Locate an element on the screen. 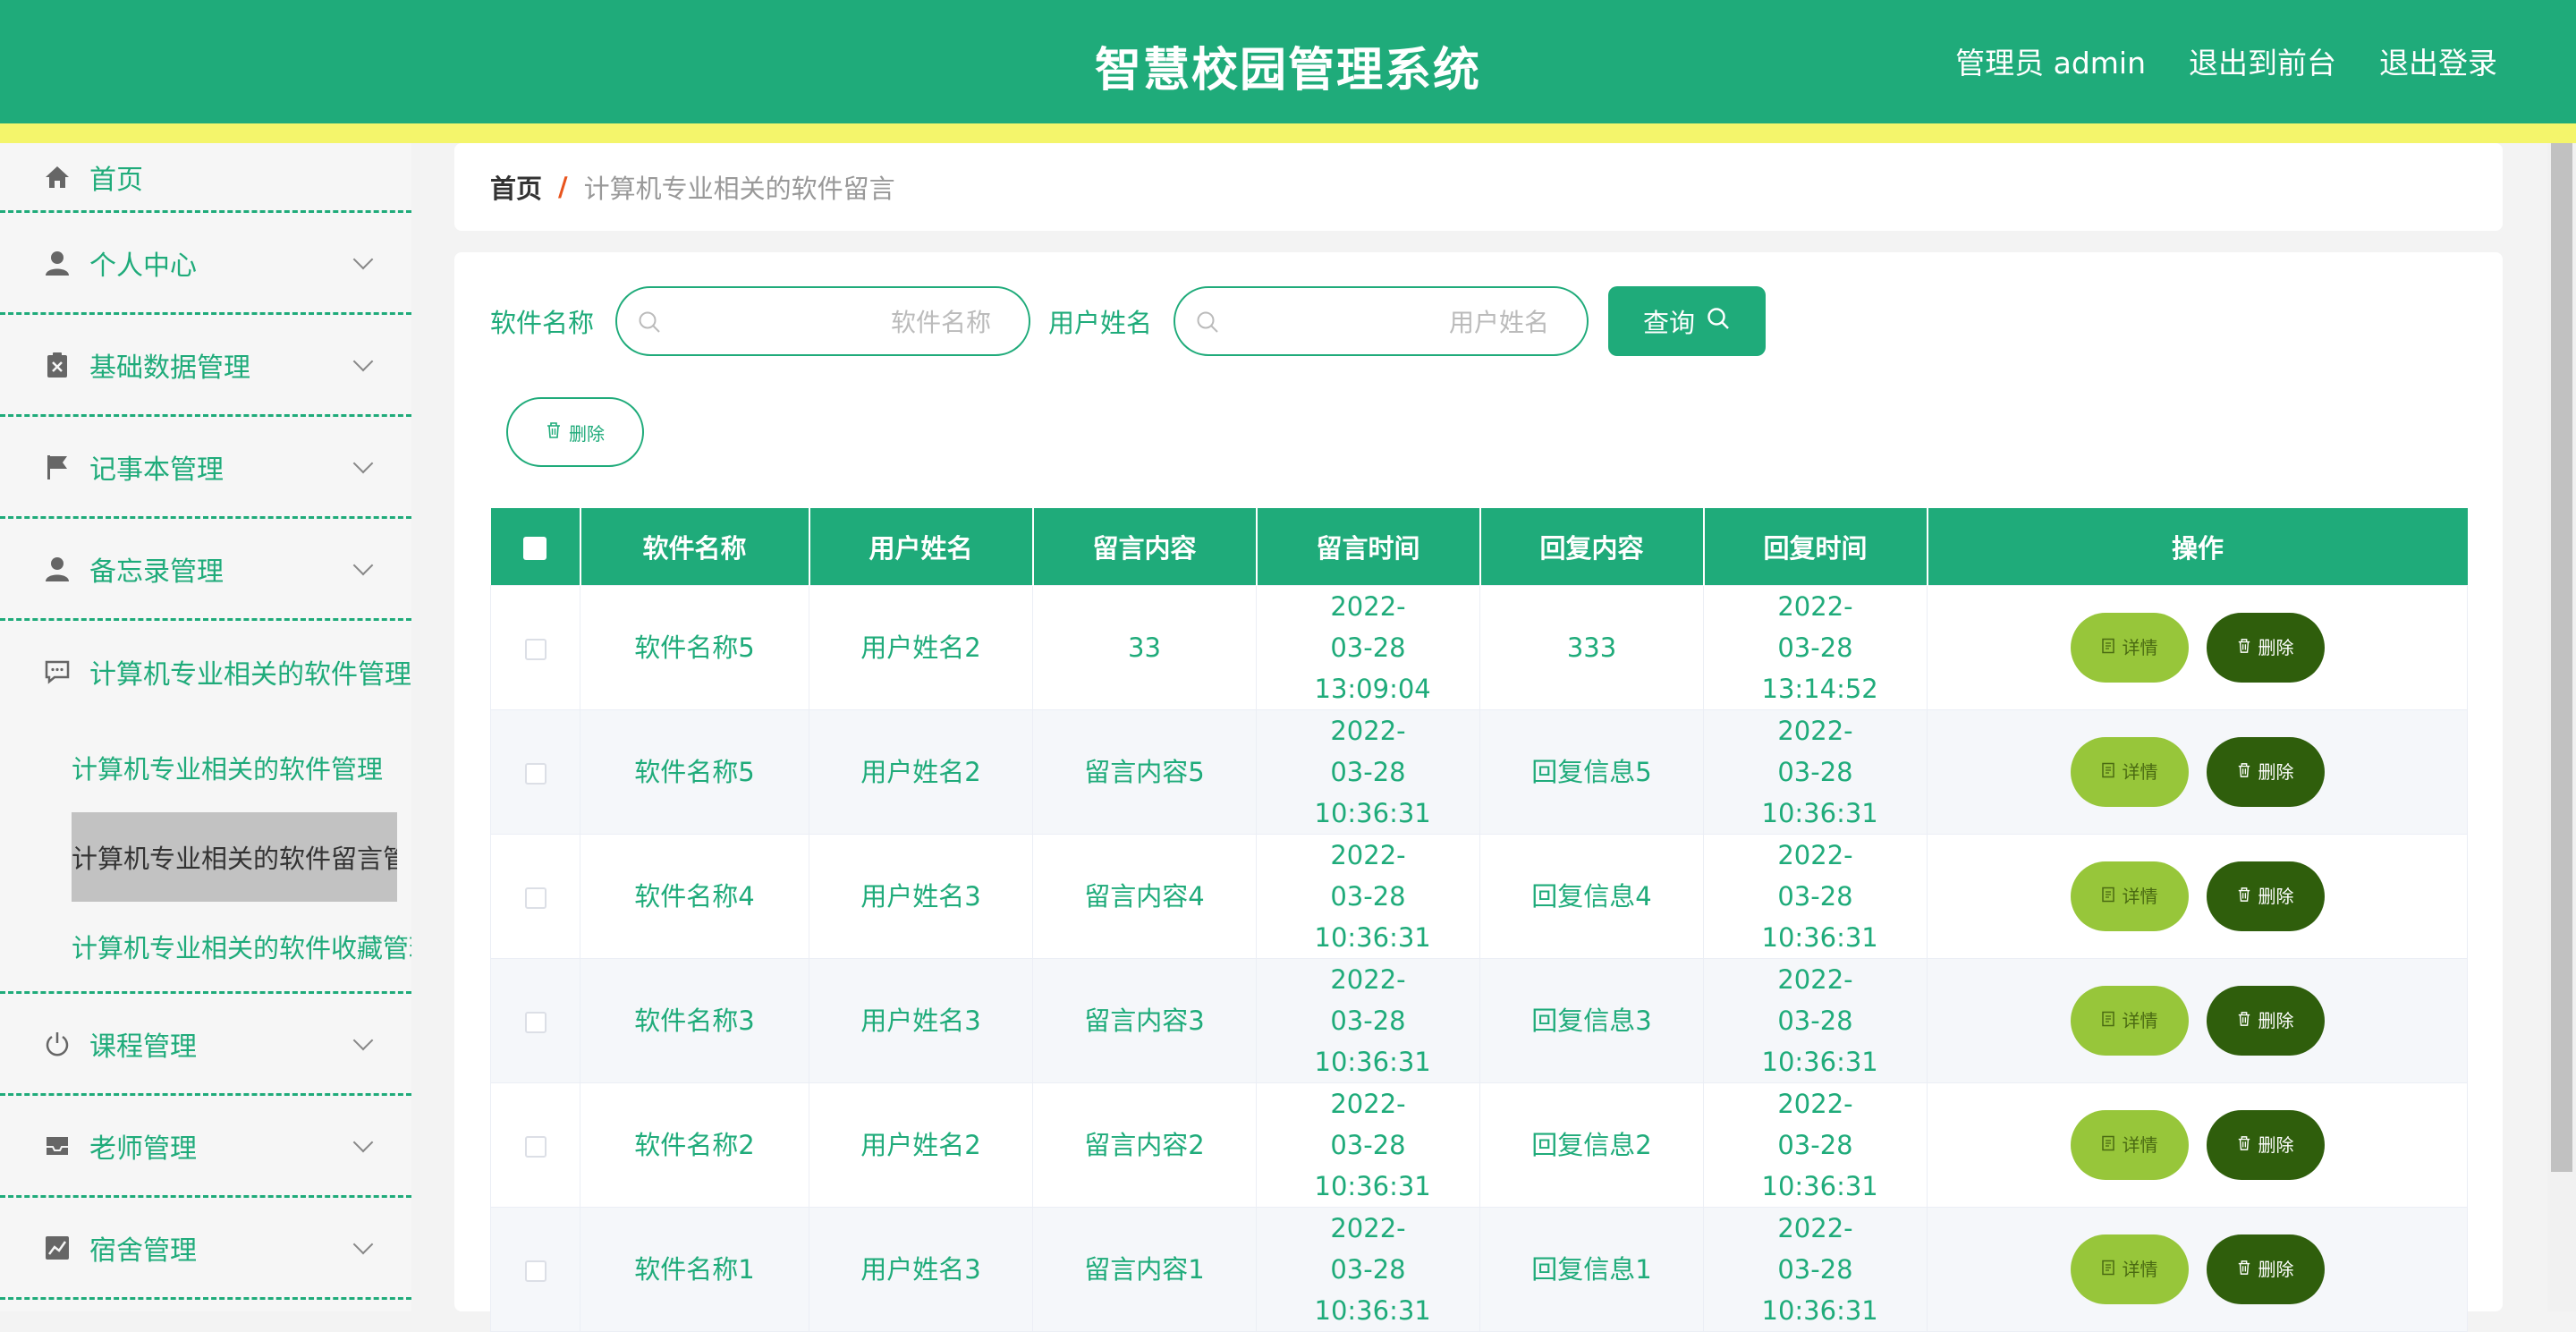  user-name-input is located at coordinates (1395, 322).